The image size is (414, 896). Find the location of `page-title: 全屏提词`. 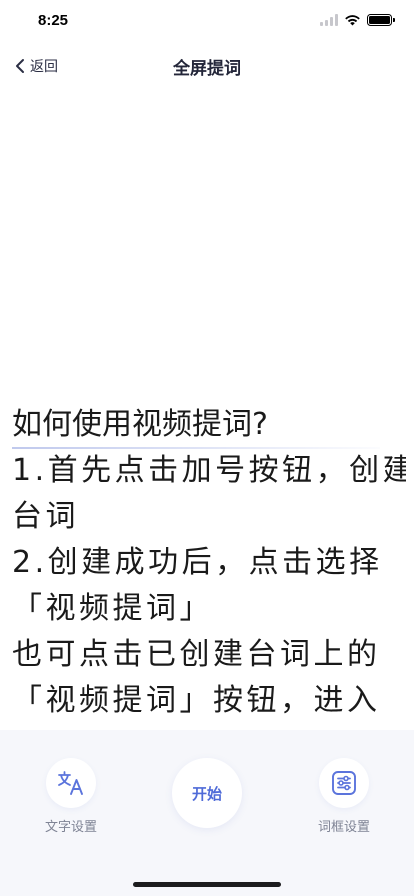

page-title: 全屏提词 is located at coordinates (207, 69).